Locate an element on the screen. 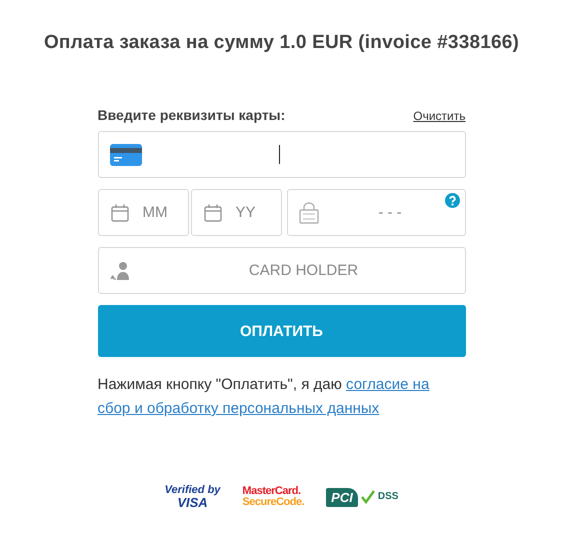 The image size is (563, 555). pay-button: ОПЛАТИТЬ is located at coordinates (282, 331).